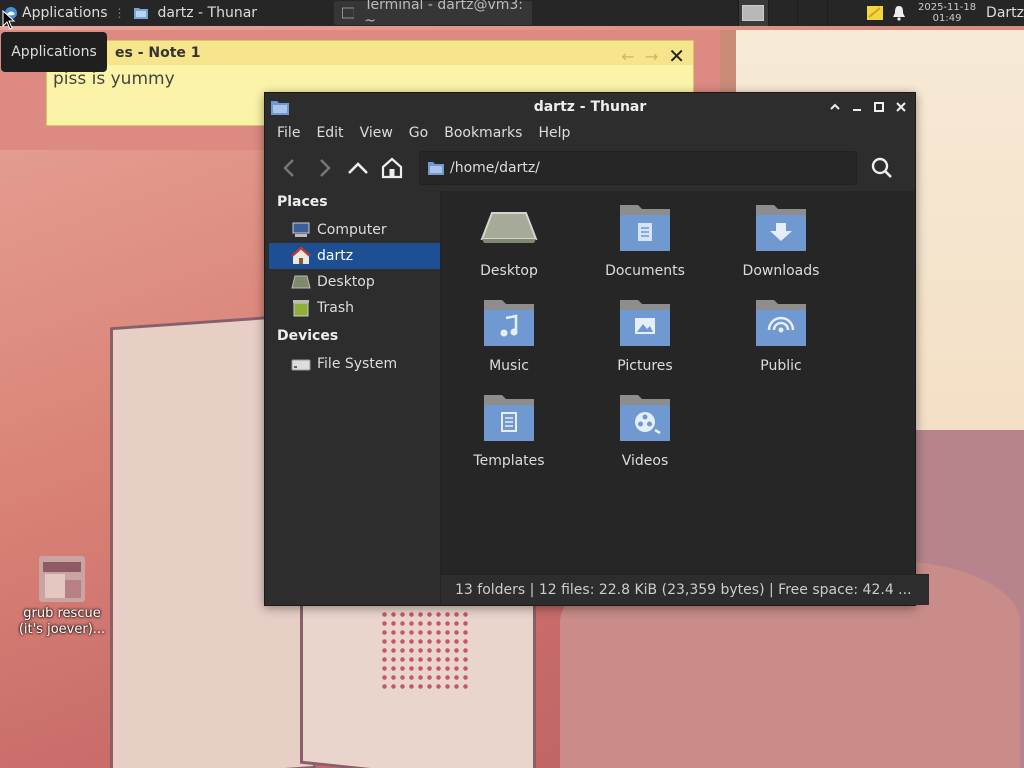 This screenshot has height=768, width=1024. What do you see at coordinates (418, 133) in the screenshot?
I see `menu-go: Go` at bounding box center [418, 133].